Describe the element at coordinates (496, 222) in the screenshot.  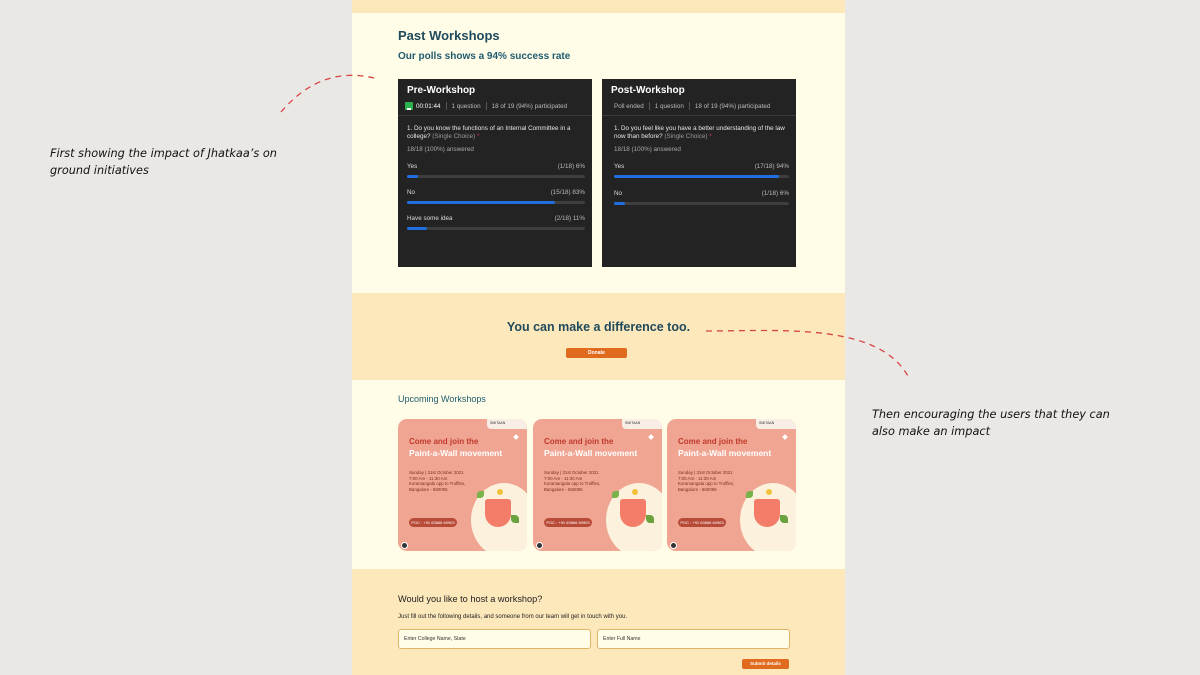
I see `poll-option: Have some idea (2/18) 11%` at that location.